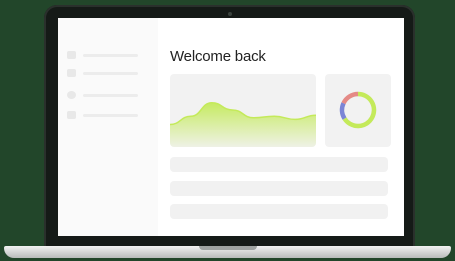  What do you see at coordinates (230, 14) in the screenshot?
I see `camera-icon` at bounding box center [230, 14].